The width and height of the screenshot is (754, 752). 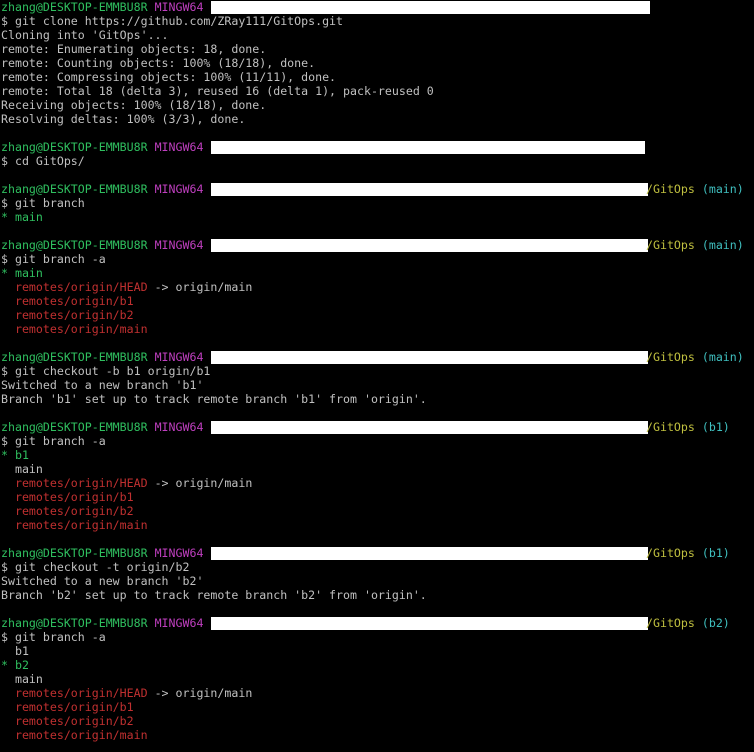 What do you see at coordinates (715, 623) in the screenshot?
I see `prompt-branch: (b2)` at bounding box center [715, 623].